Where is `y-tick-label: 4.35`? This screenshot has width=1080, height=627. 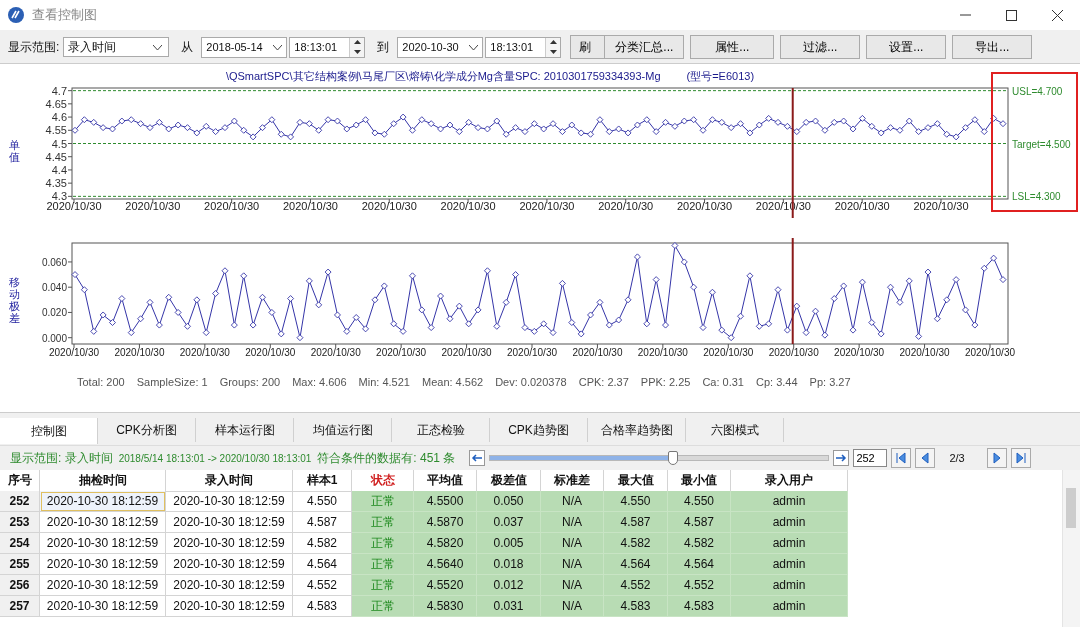
y-tick-label: 4.35 is located at coordinates (56, 183).